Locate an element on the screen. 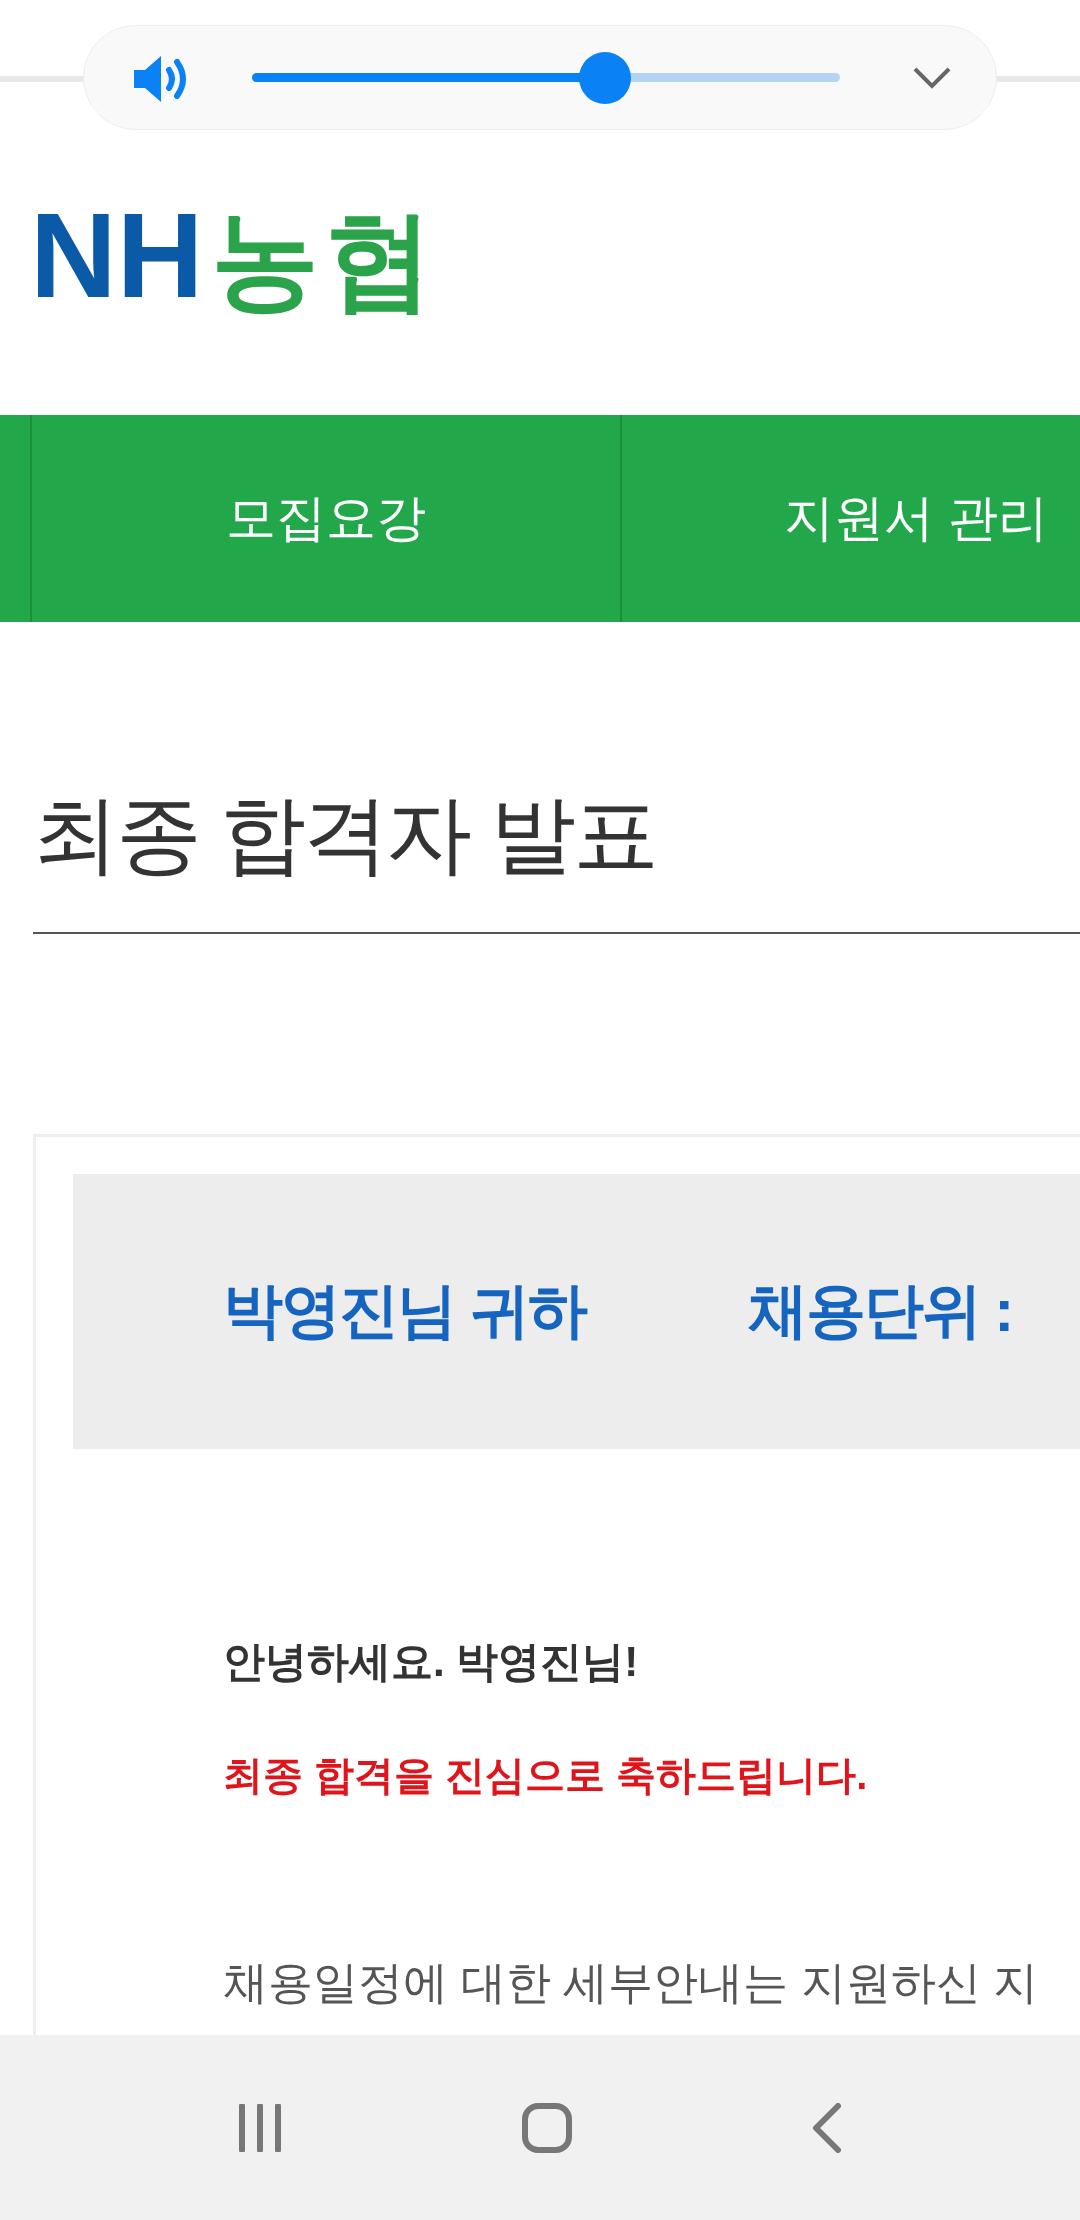 This screenshot has width=1080, height=2220. recipient-name: 박영진님 귀하 is located at coordinates (404, 1310).